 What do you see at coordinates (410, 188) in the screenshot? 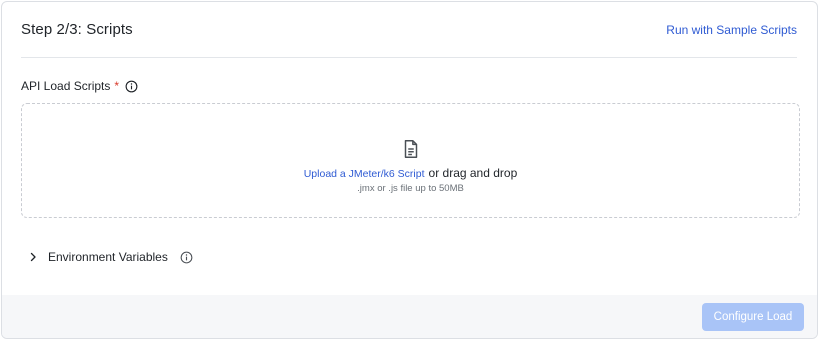
I see `file-type-hint: .jmx or .js file up to 50MB` at bounding box center [410, 188].